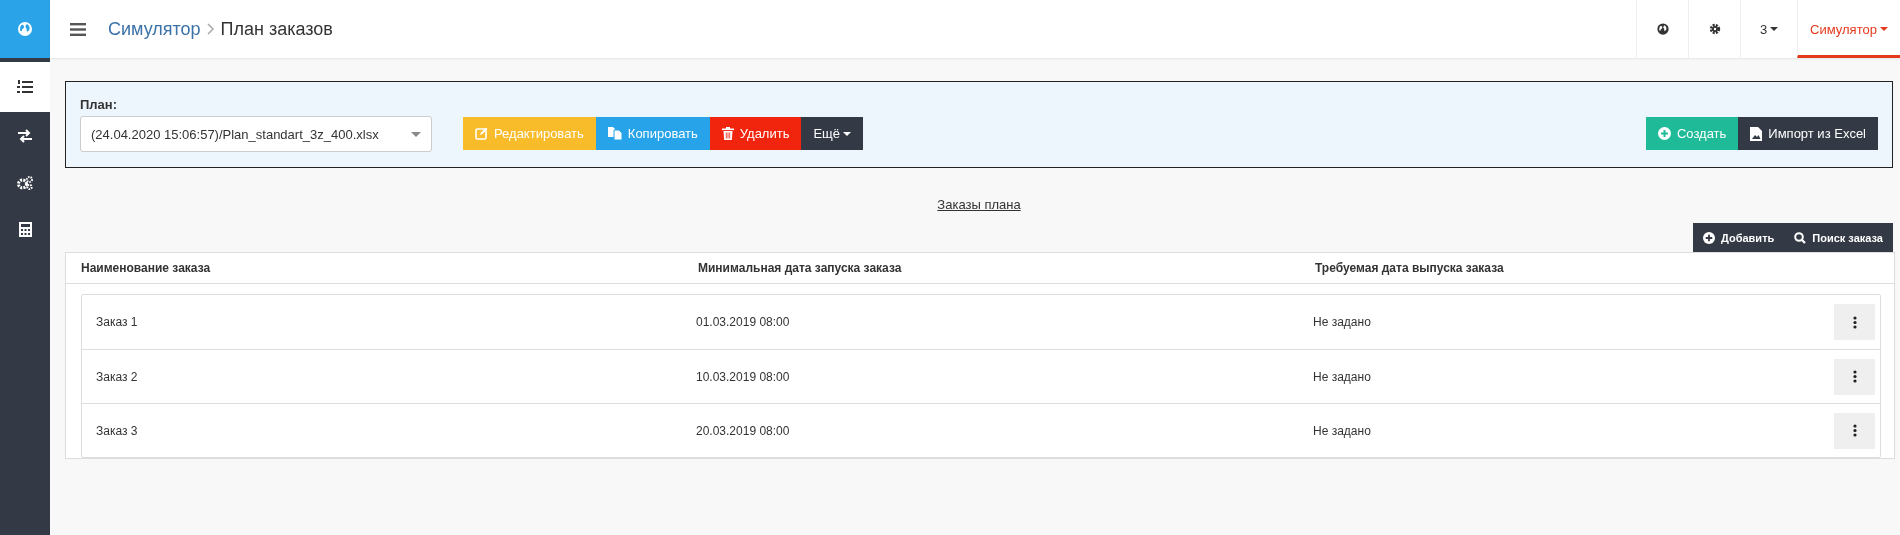 The image size is (1900, 535). I want to click on search-icon, so click(1800, 237).